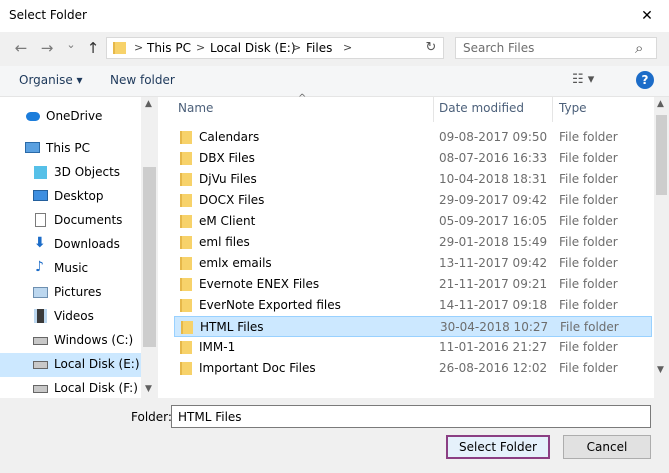 This screenshot has width=669, height=473. What do you see at coordinates (639, 48) in the screenshot?
I see `search-icon: ⌕` at bounding box center [639, 48].